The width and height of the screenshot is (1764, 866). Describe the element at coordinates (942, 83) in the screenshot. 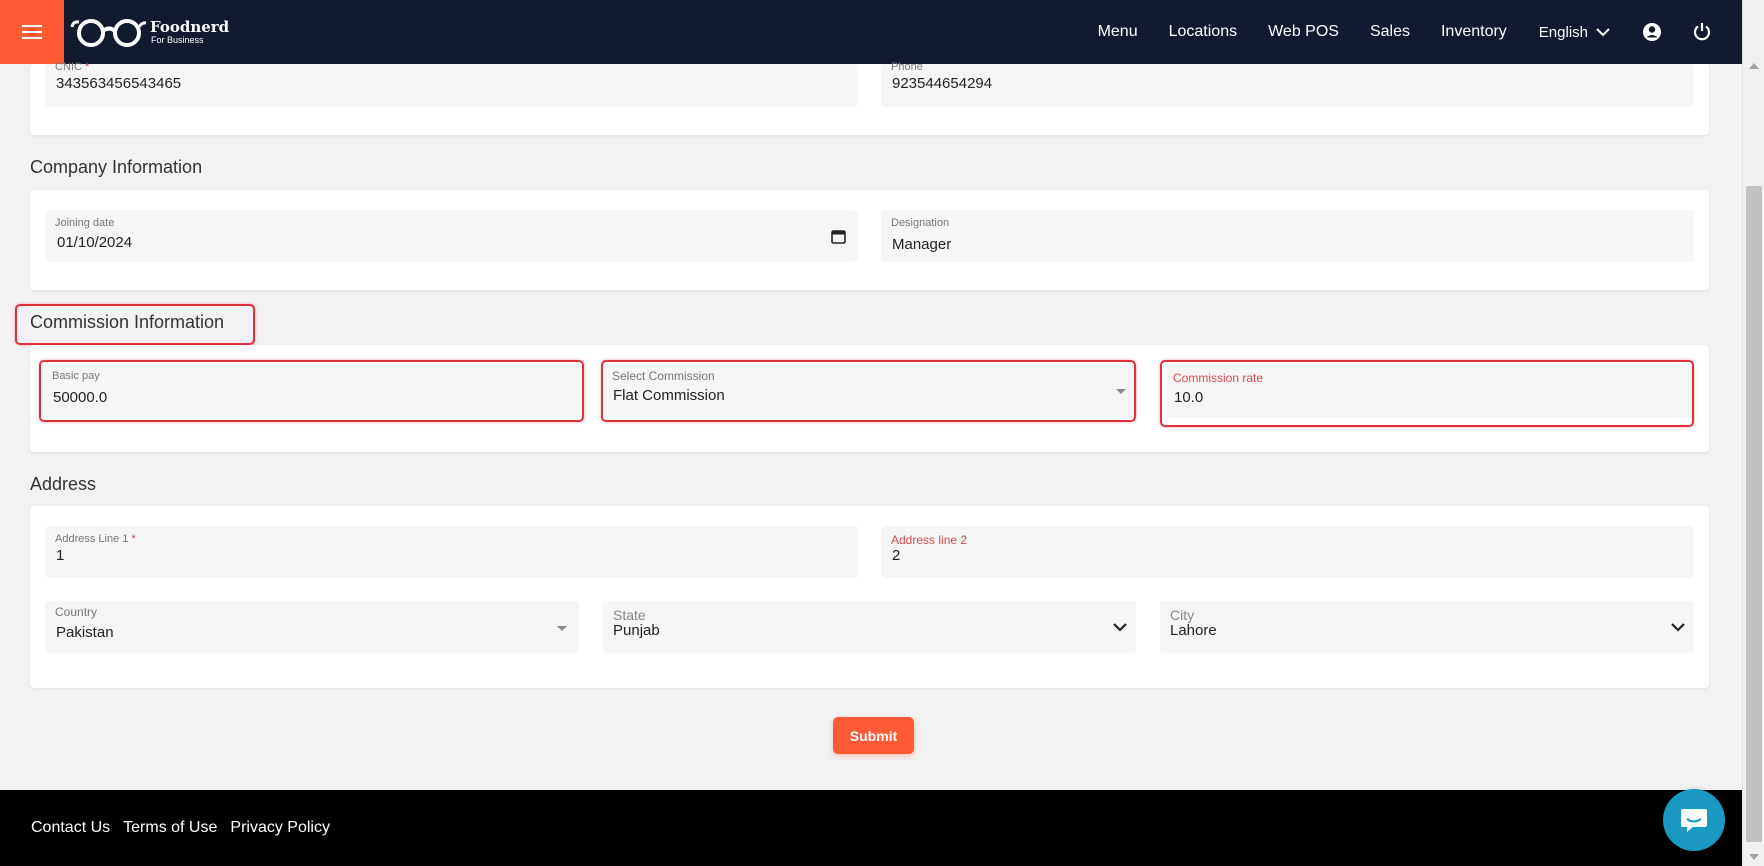

I see `phone-value: 923544654294` at that location.